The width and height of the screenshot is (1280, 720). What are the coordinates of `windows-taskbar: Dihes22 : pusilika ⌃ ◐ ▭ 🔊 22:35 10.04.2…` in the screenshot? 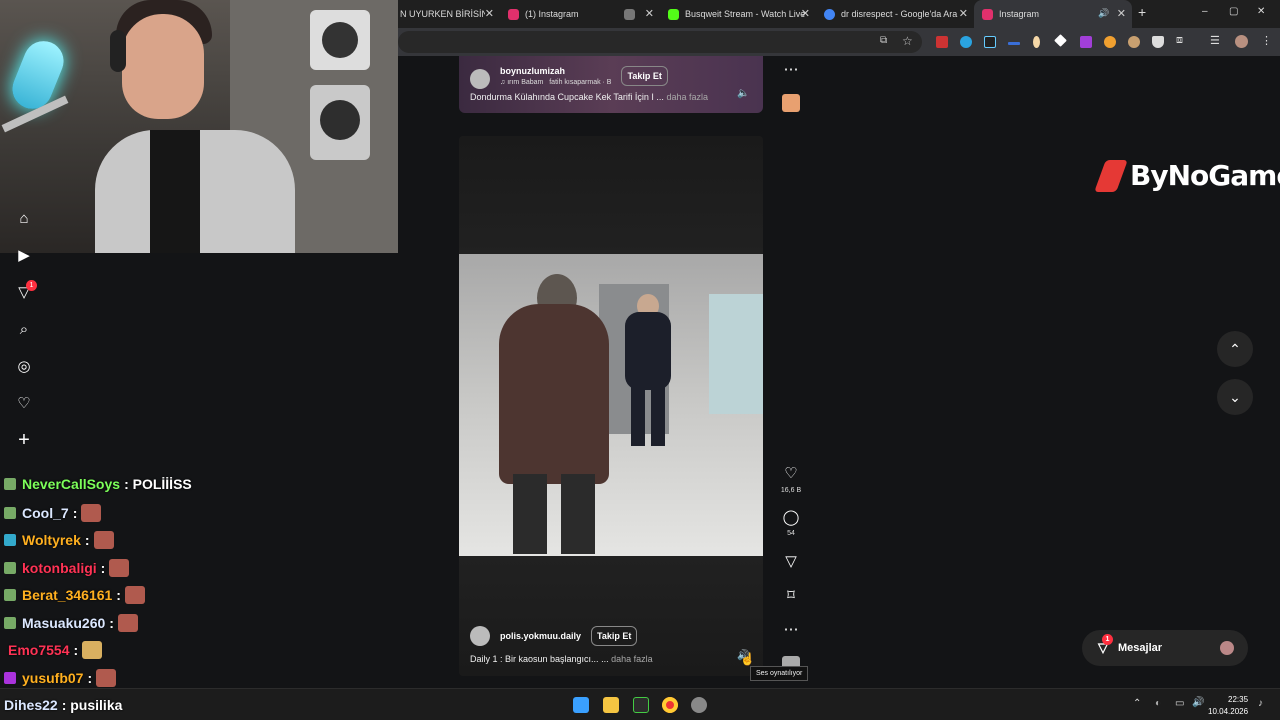 It's located at (640, 704).